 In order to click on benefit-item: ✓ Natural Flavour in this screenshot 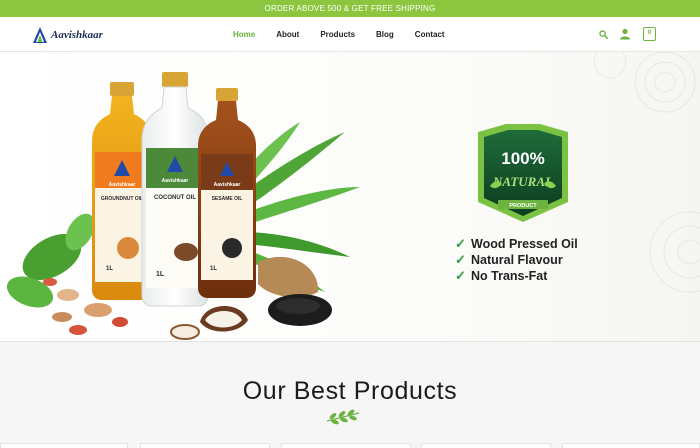, I will do `click(516, 260)`.